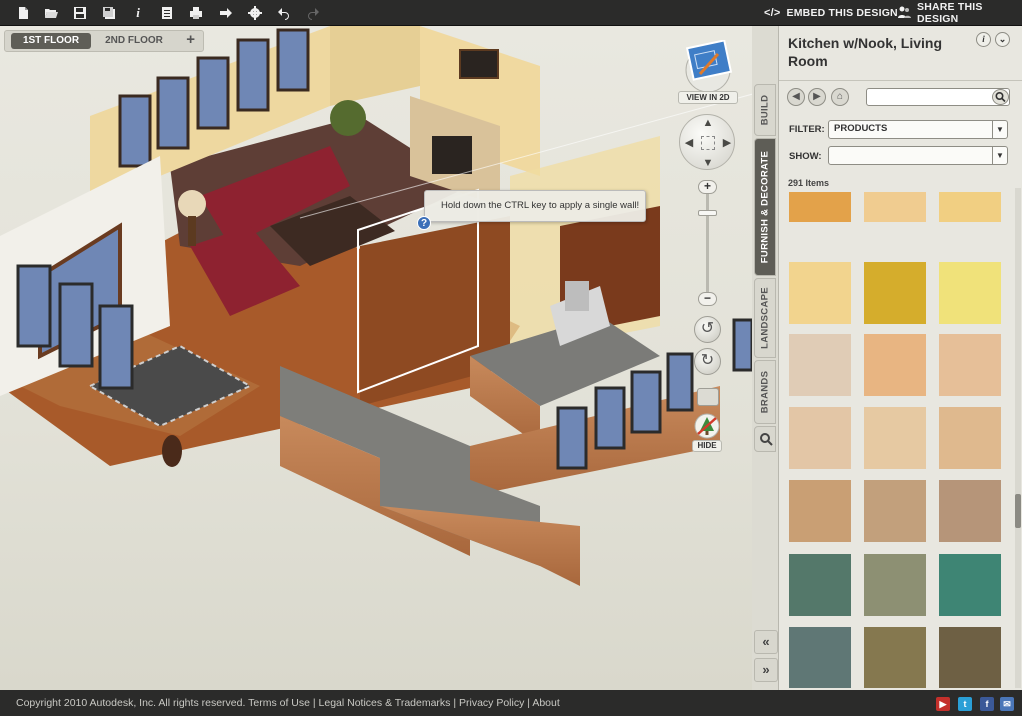  What do you see at coordinates (707, 299) in the screenshot?
I see `zoom-out-button: −` at bounding box center [707, 299].